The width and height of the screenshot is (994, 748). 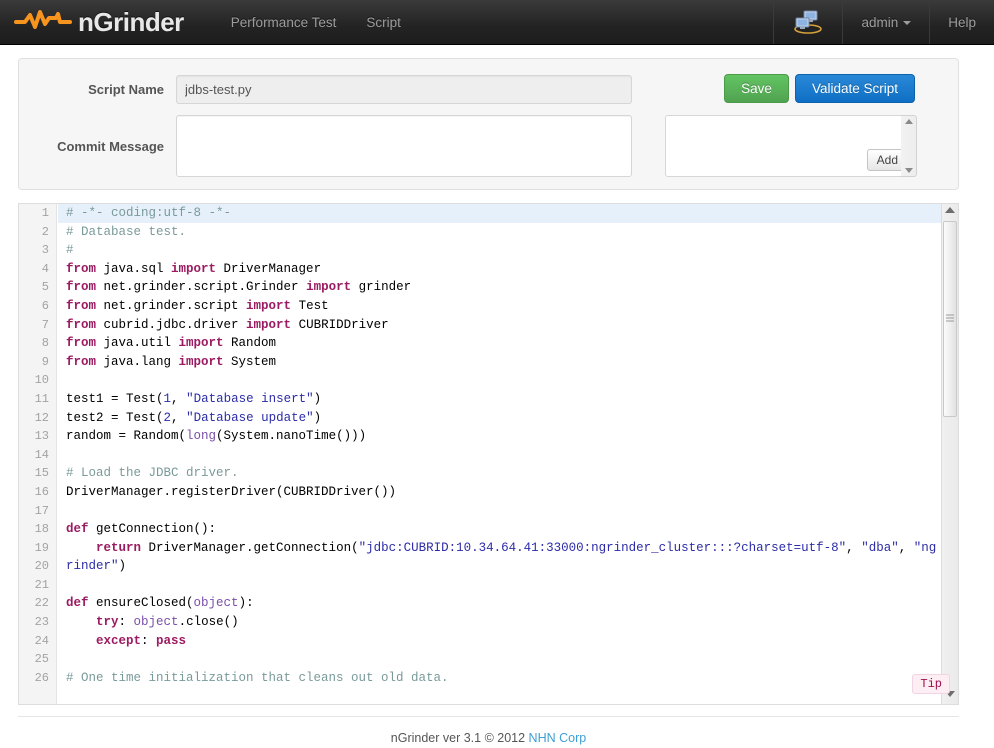 What do you see at coordinates (499, 213) in the screenshot?
I see `code-line: # -*- coding:utf-8 -*-` at bounding box center [499, 213].